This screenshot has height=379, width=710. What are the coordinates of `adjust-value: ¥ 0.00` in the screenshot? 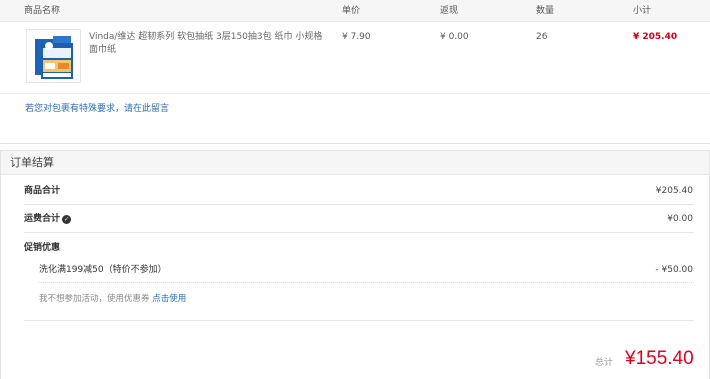 It's located at (454, 37).